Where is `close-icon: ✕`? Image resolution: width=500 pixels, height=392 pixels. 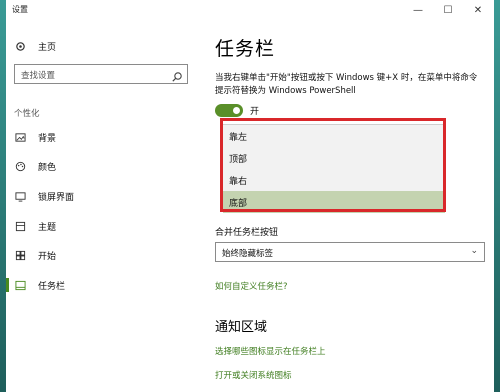 close-icon: ✕ is located at coordinates (478, 10).